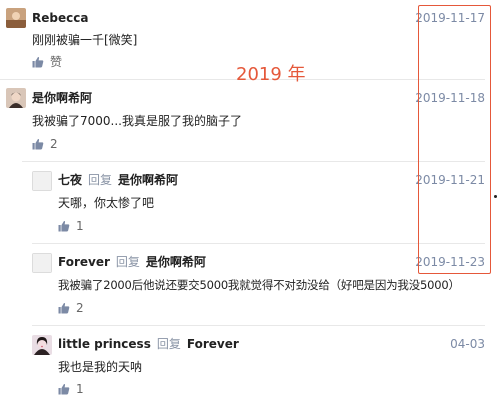  Describe the element at coordinates (104, 344) in the screenshot. I see `reply-author: little princess` at that location.